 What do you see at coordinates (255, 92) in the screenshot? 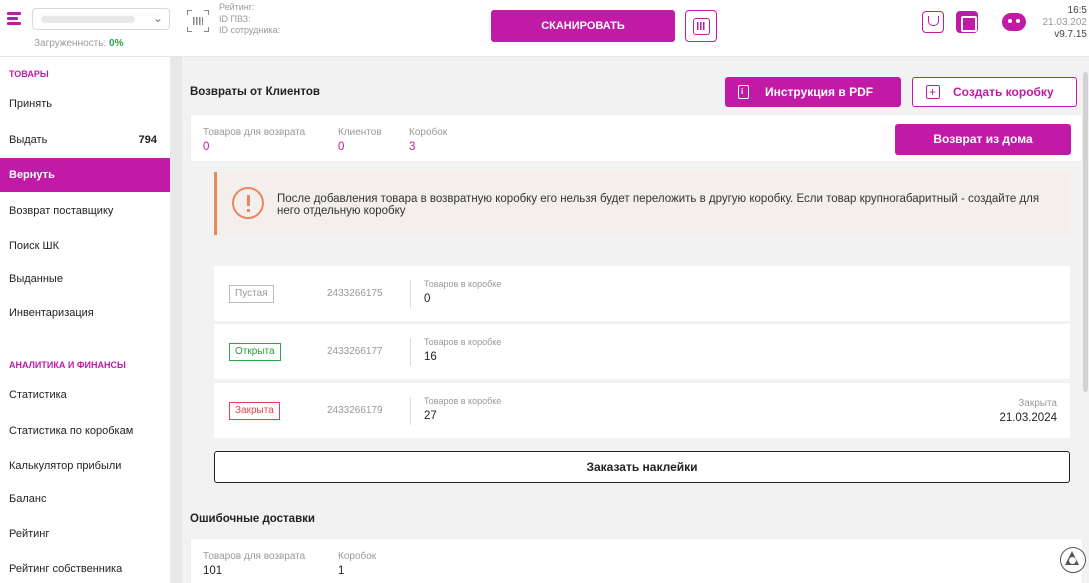
I see `returns-title: Возвраты от Клиентов` at bounding box center [255, 92].